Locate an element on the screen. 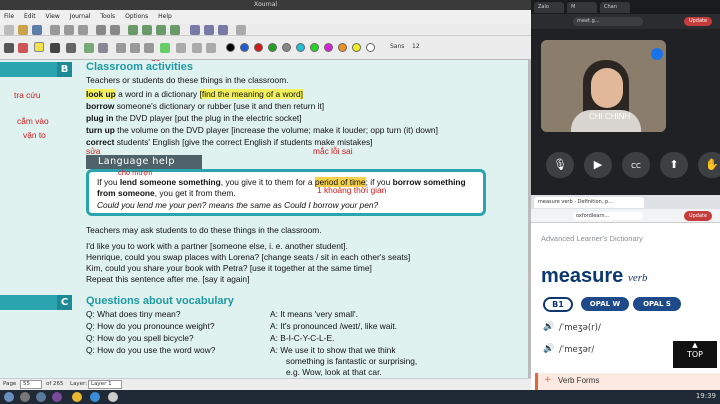  present-button: ⬆ is located at coordinates (674, 165).